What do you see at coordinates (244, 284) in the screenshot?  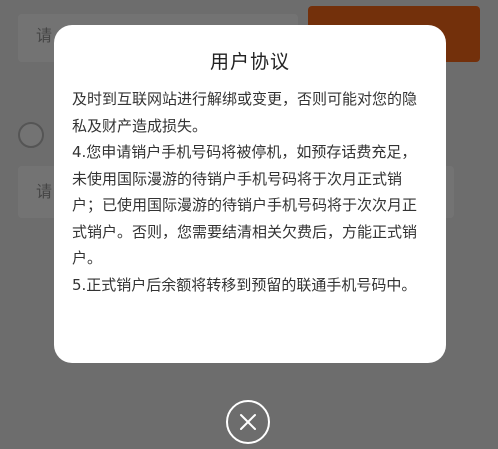 I see `agreement-paragraph: 5.正式销户后余额将转移到预留的联通手机号码中。` at bounding box center [244, 284].